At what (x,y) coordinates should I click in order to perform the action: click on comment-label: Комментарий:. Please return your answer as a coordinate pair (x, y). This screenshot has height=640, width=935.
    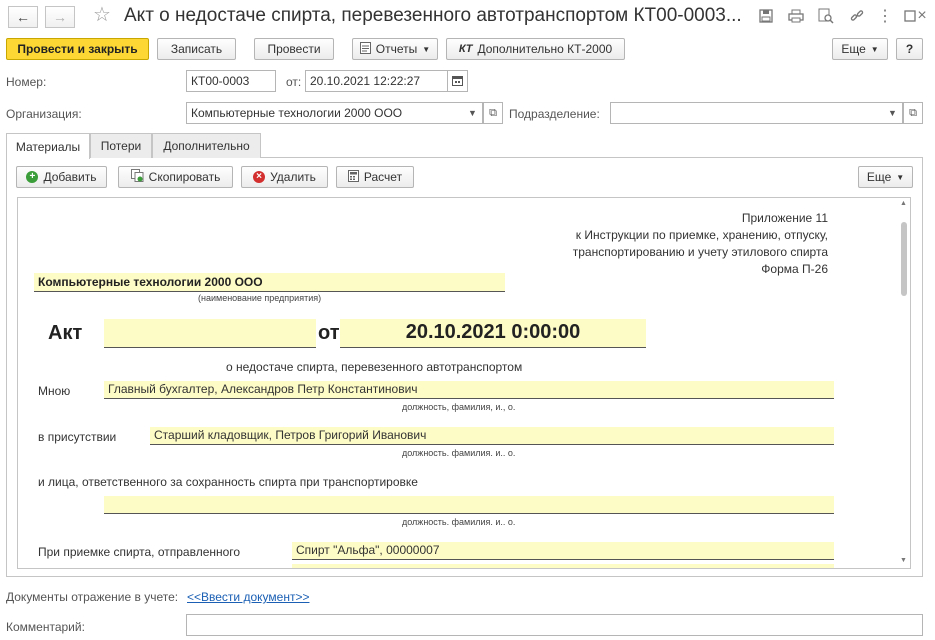
    Looking at the image, I should click on (45, 627).